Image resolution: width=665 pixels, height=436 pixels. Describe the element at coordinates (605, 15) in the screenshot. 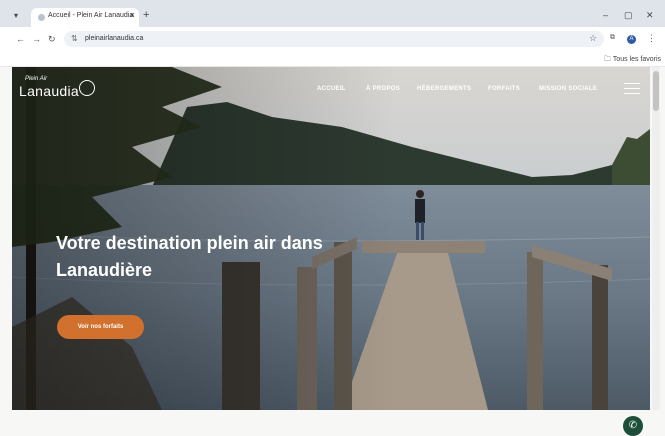

I see `minimize-button: –` at that location.